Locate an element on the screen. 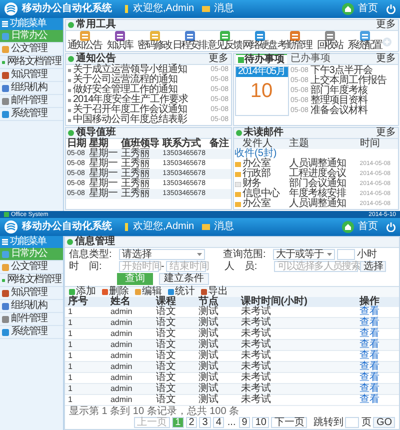 The width and height of the screenshot is (400, 430). table-cell: 王秀丽 is located at coordinates (141, 194).